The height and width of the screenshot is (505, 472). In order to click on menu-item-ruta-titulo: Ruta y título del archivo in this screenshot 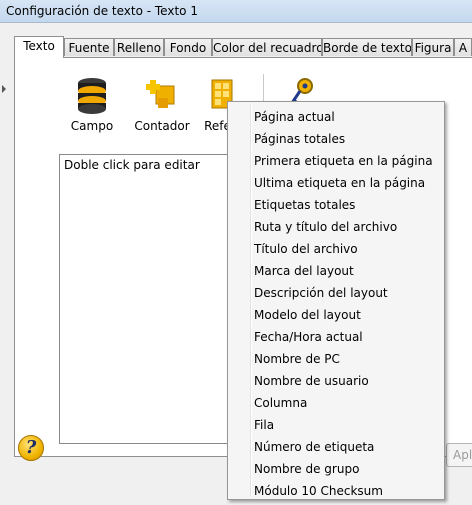, I will do `click(325, 227)`.